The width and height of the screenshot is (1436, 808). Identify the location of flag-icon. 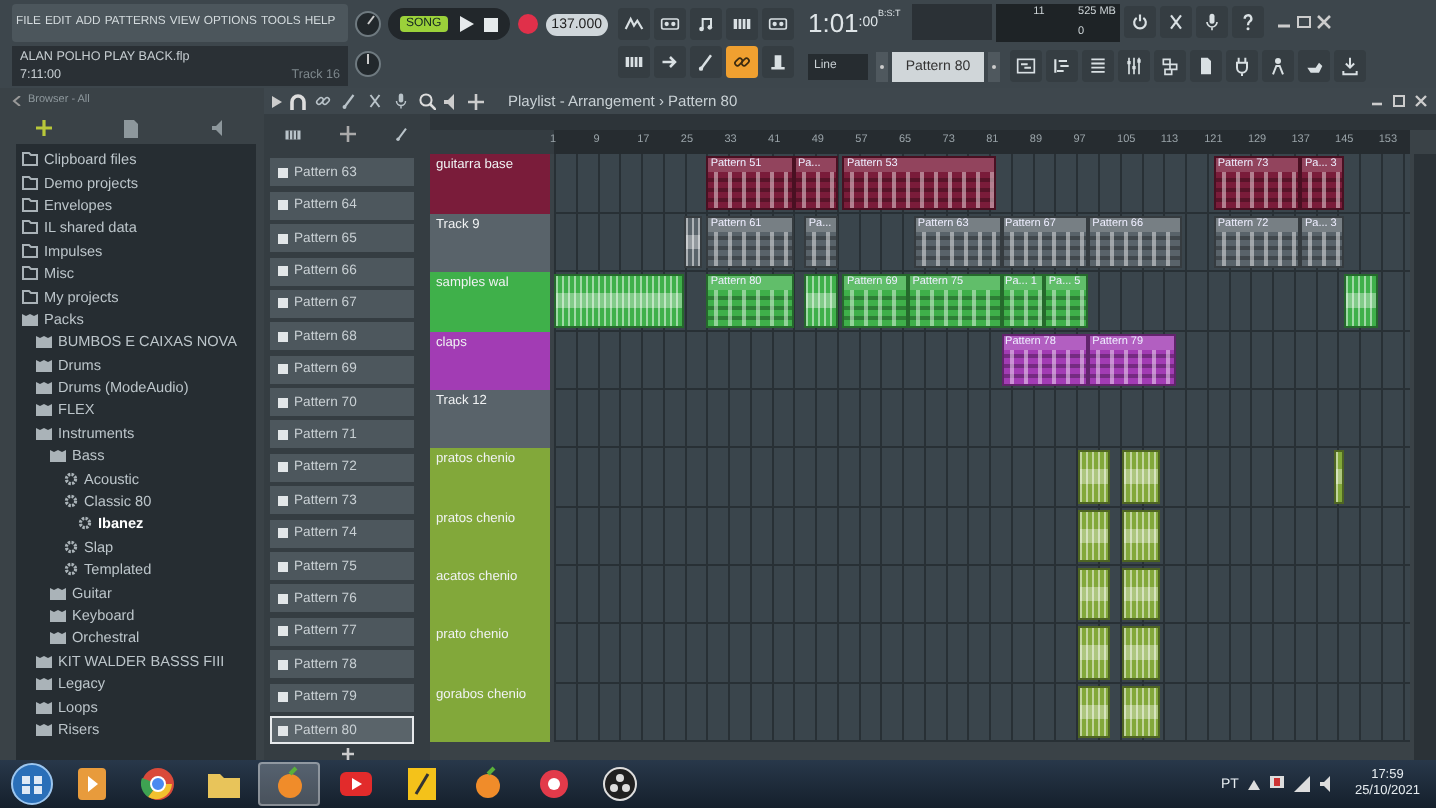
(1277, 784).